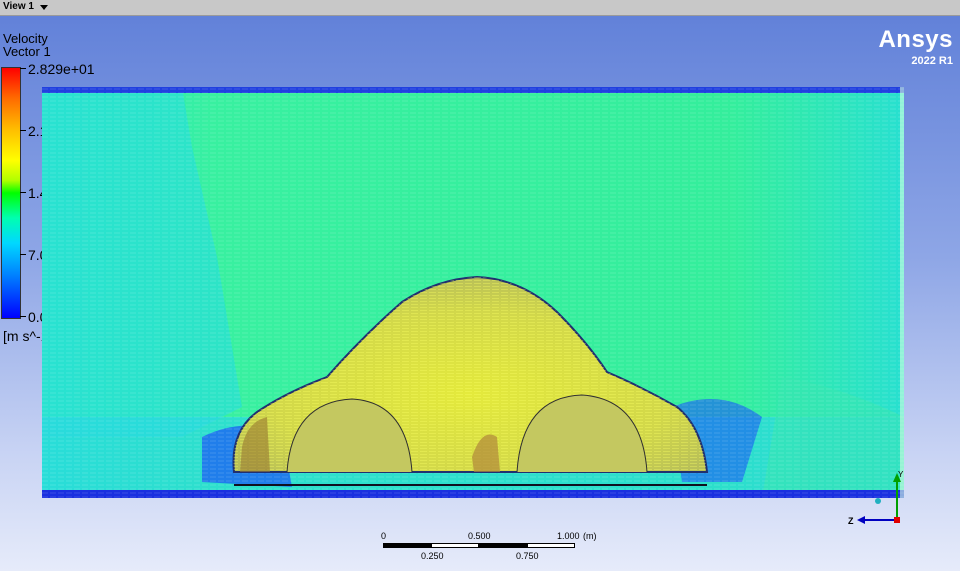 The height and width of the screenshot is (571, 960). Describe the element at coordinates (480, 8) in the screenshot. I see `viewport-toolbar: View 1` at that location.